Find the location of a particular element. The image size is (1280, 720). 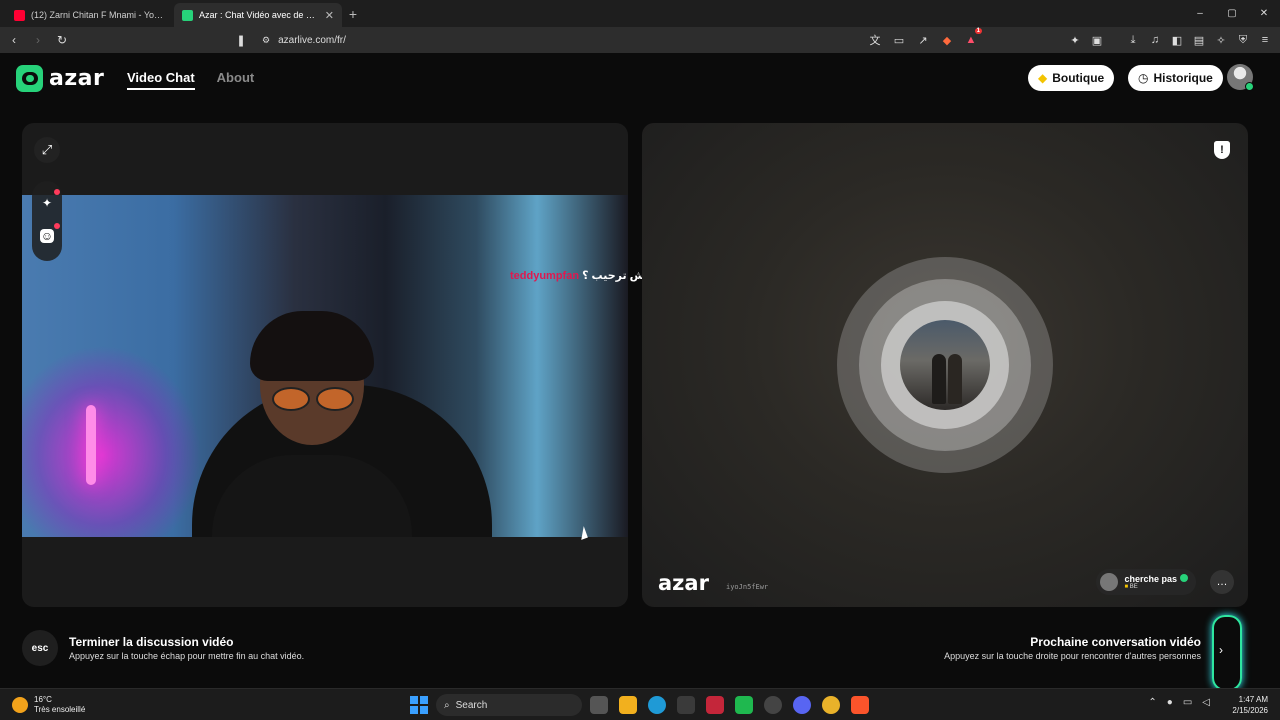

azar-logo-icon is located at coordinates (29, 78).